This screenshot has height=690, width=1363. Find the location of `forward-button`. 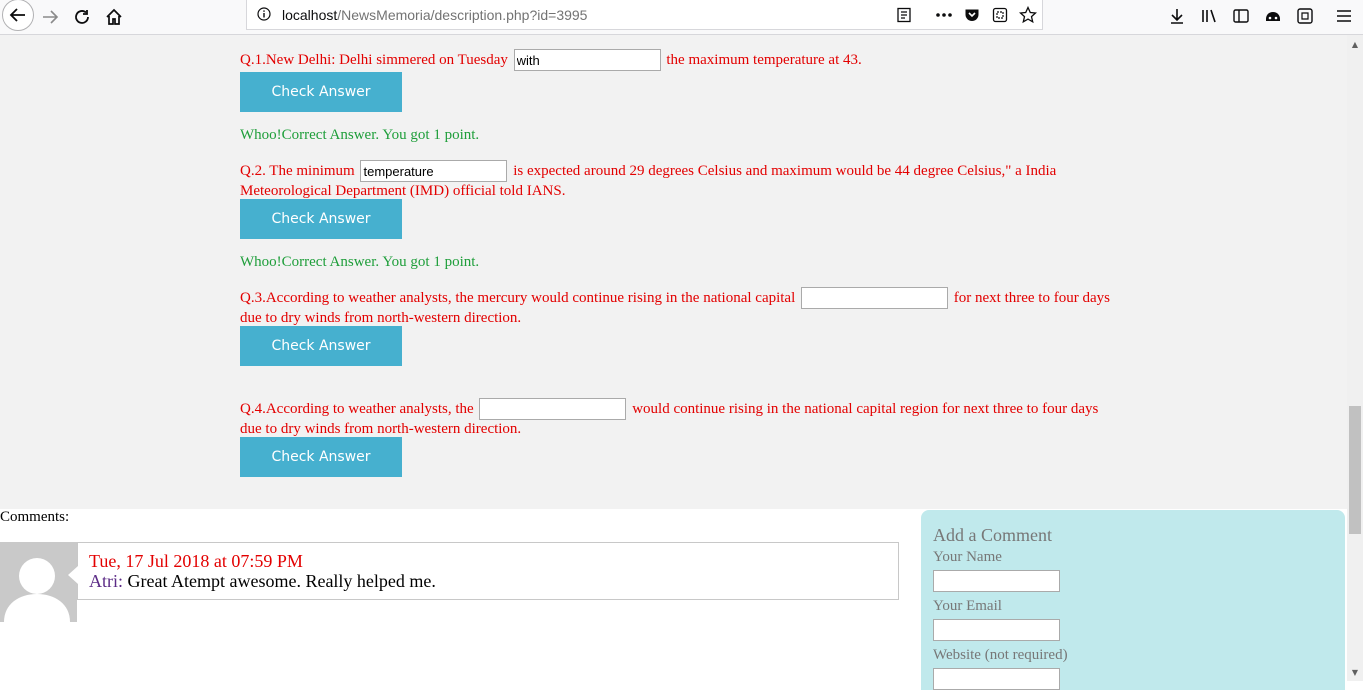

forward-button is located at coordinates (50, 17).